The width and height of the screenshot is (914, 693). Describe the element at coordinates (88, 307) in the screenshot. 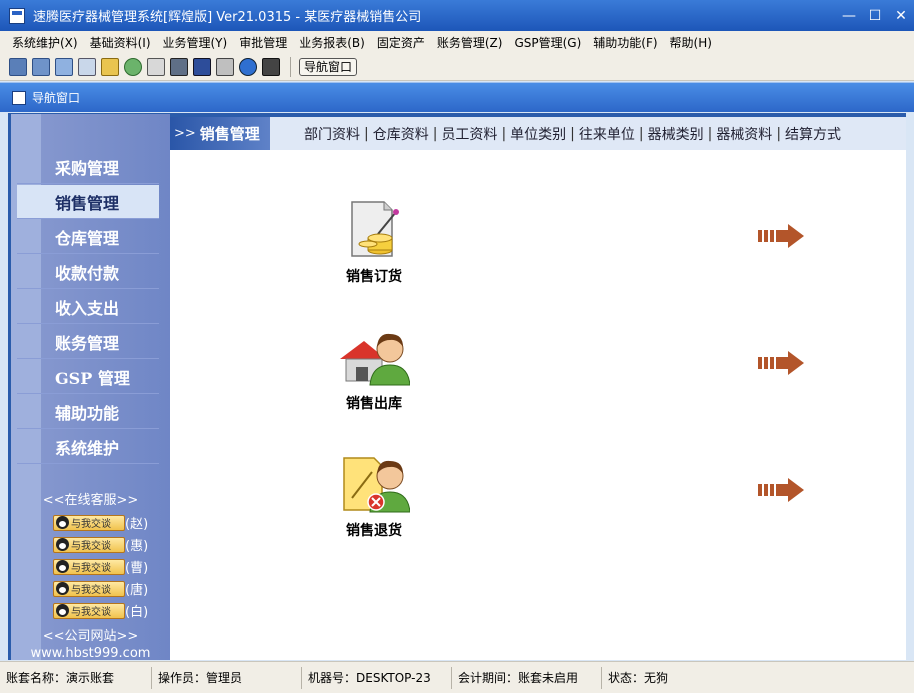

I see `sidebar-item-income-expense: 收入支出` at that location.